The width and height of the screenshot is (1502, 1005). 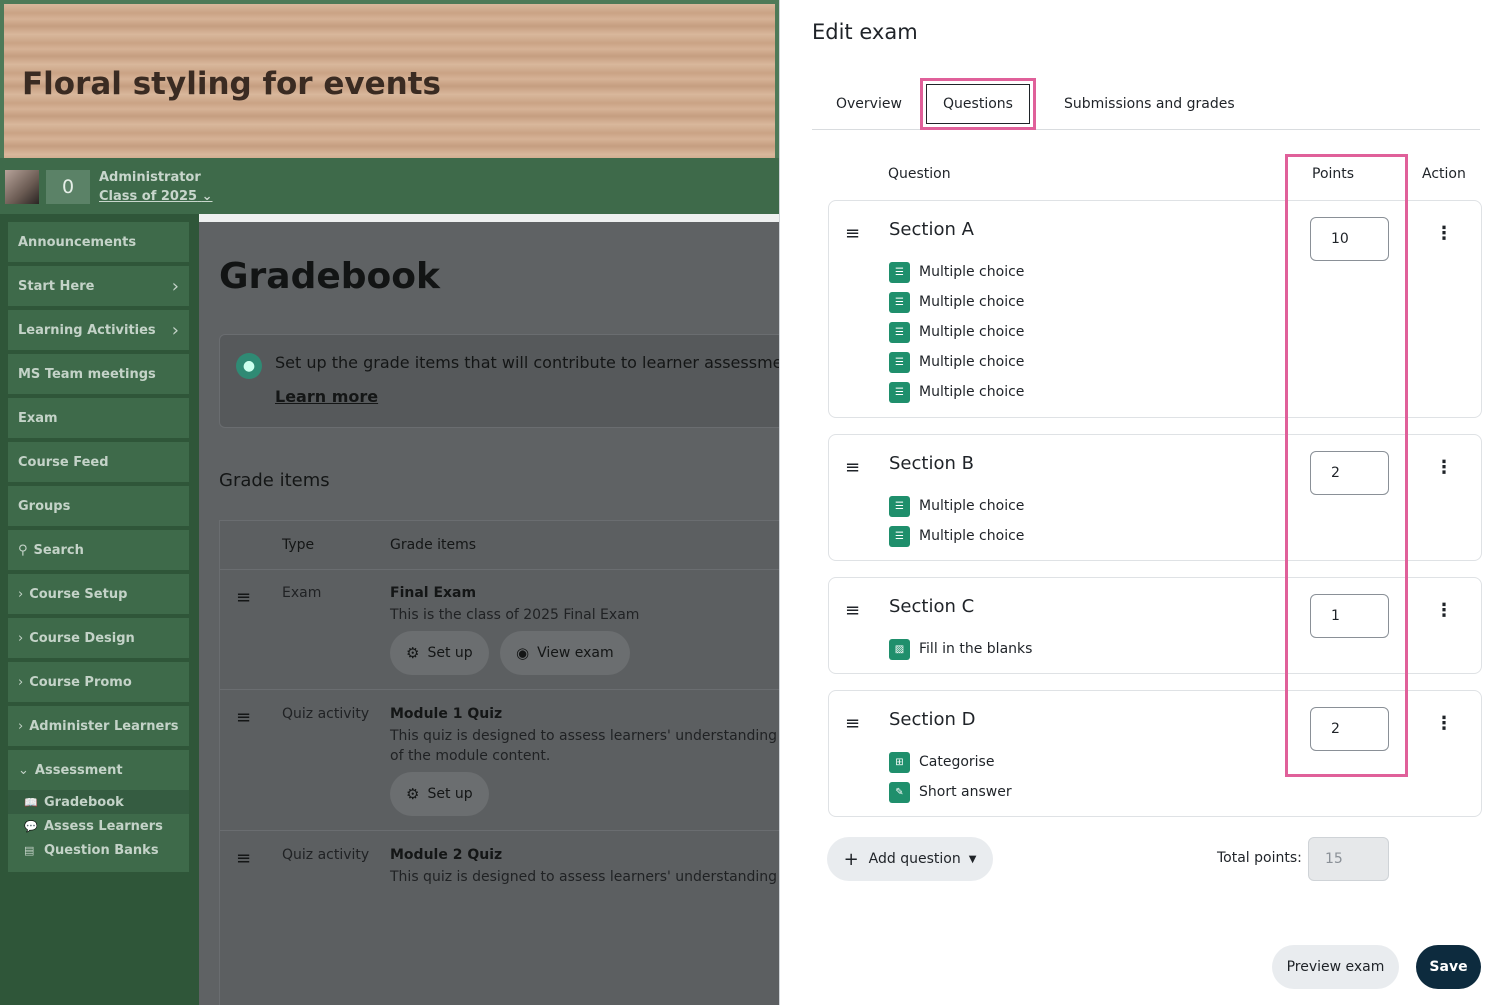 What do you see at coordinates (77, 242) in the screenshot?
I see `sidebar-item-label: Announcements` at bounding box center [77, 242].